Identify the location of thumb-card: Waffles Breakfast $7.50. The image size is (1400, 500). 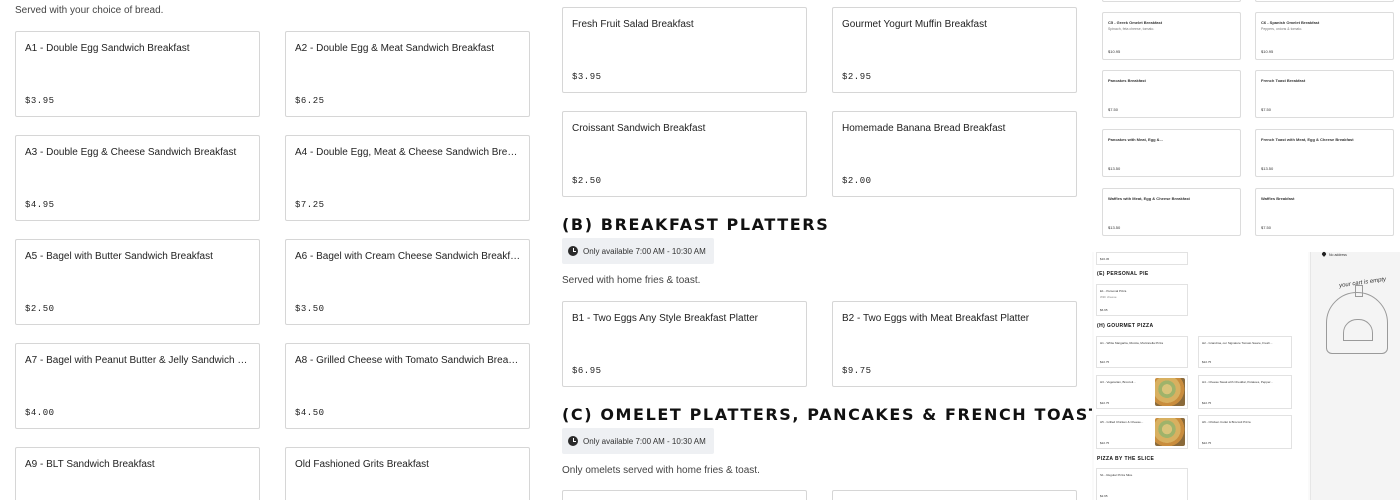
(1324, 212).